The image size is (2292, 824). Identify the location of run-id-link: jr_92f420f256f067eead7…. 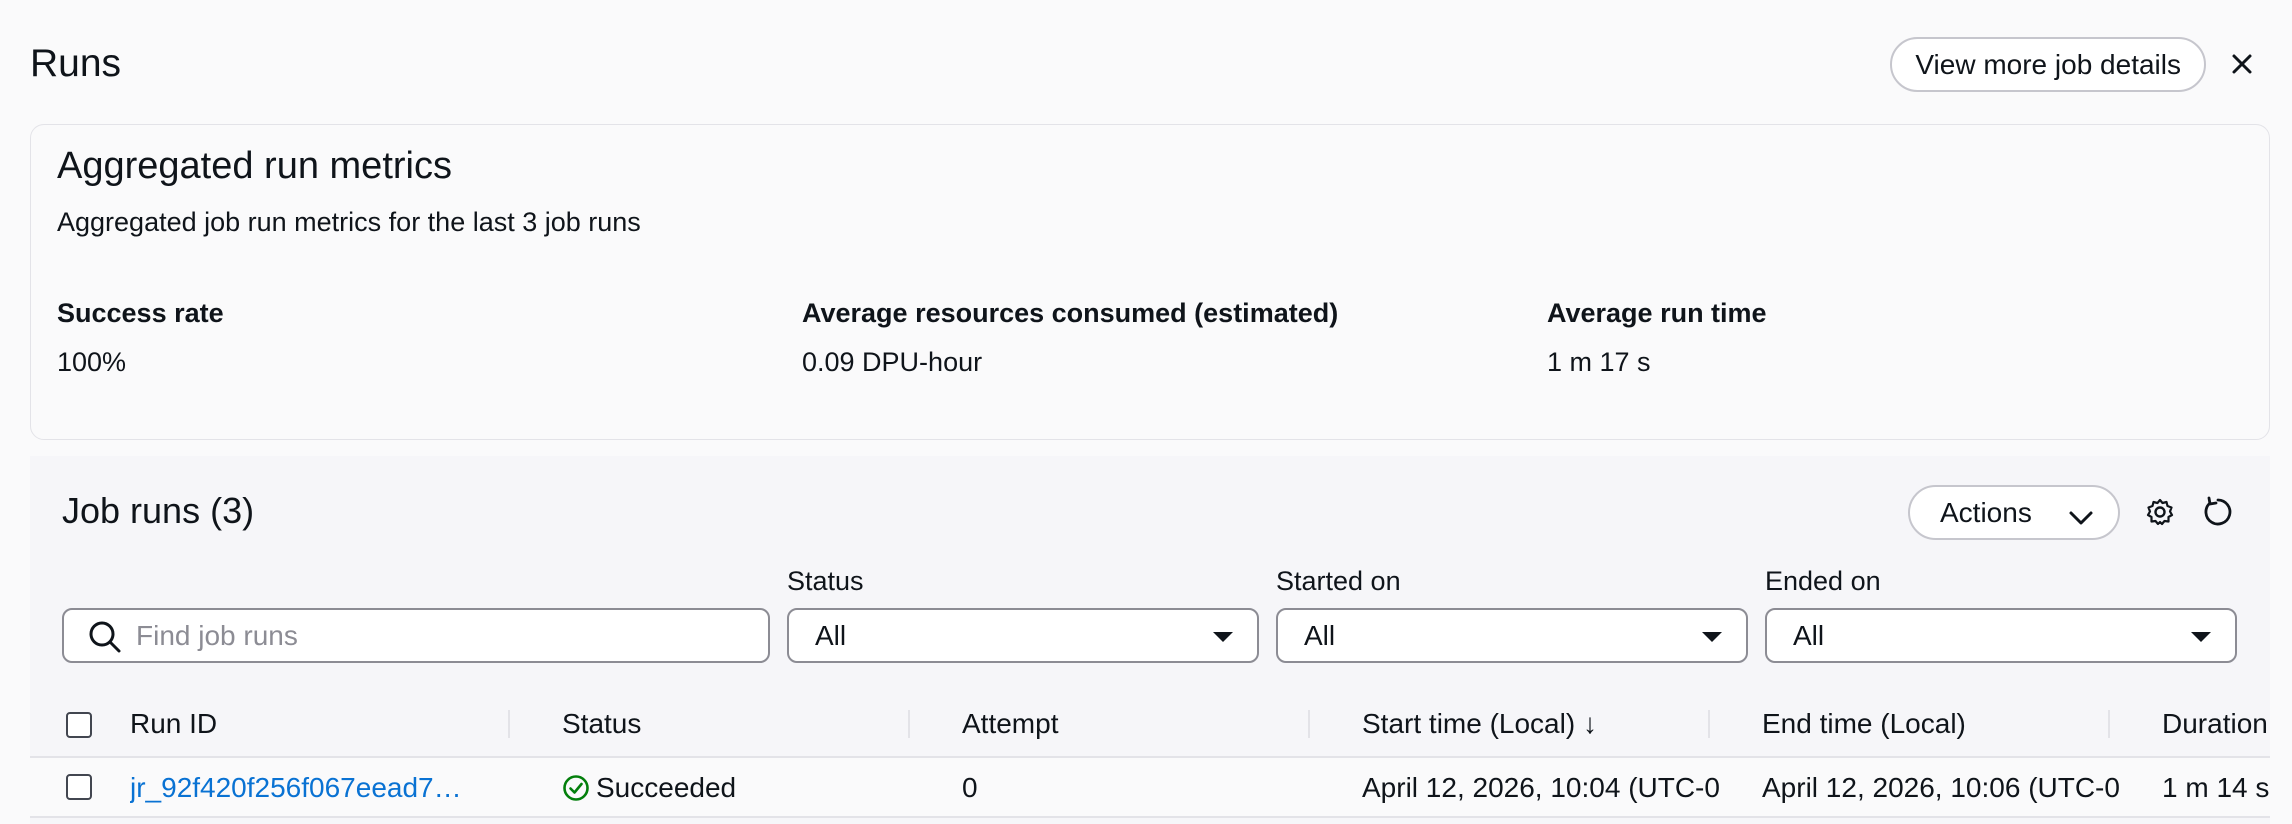
(296, 788).